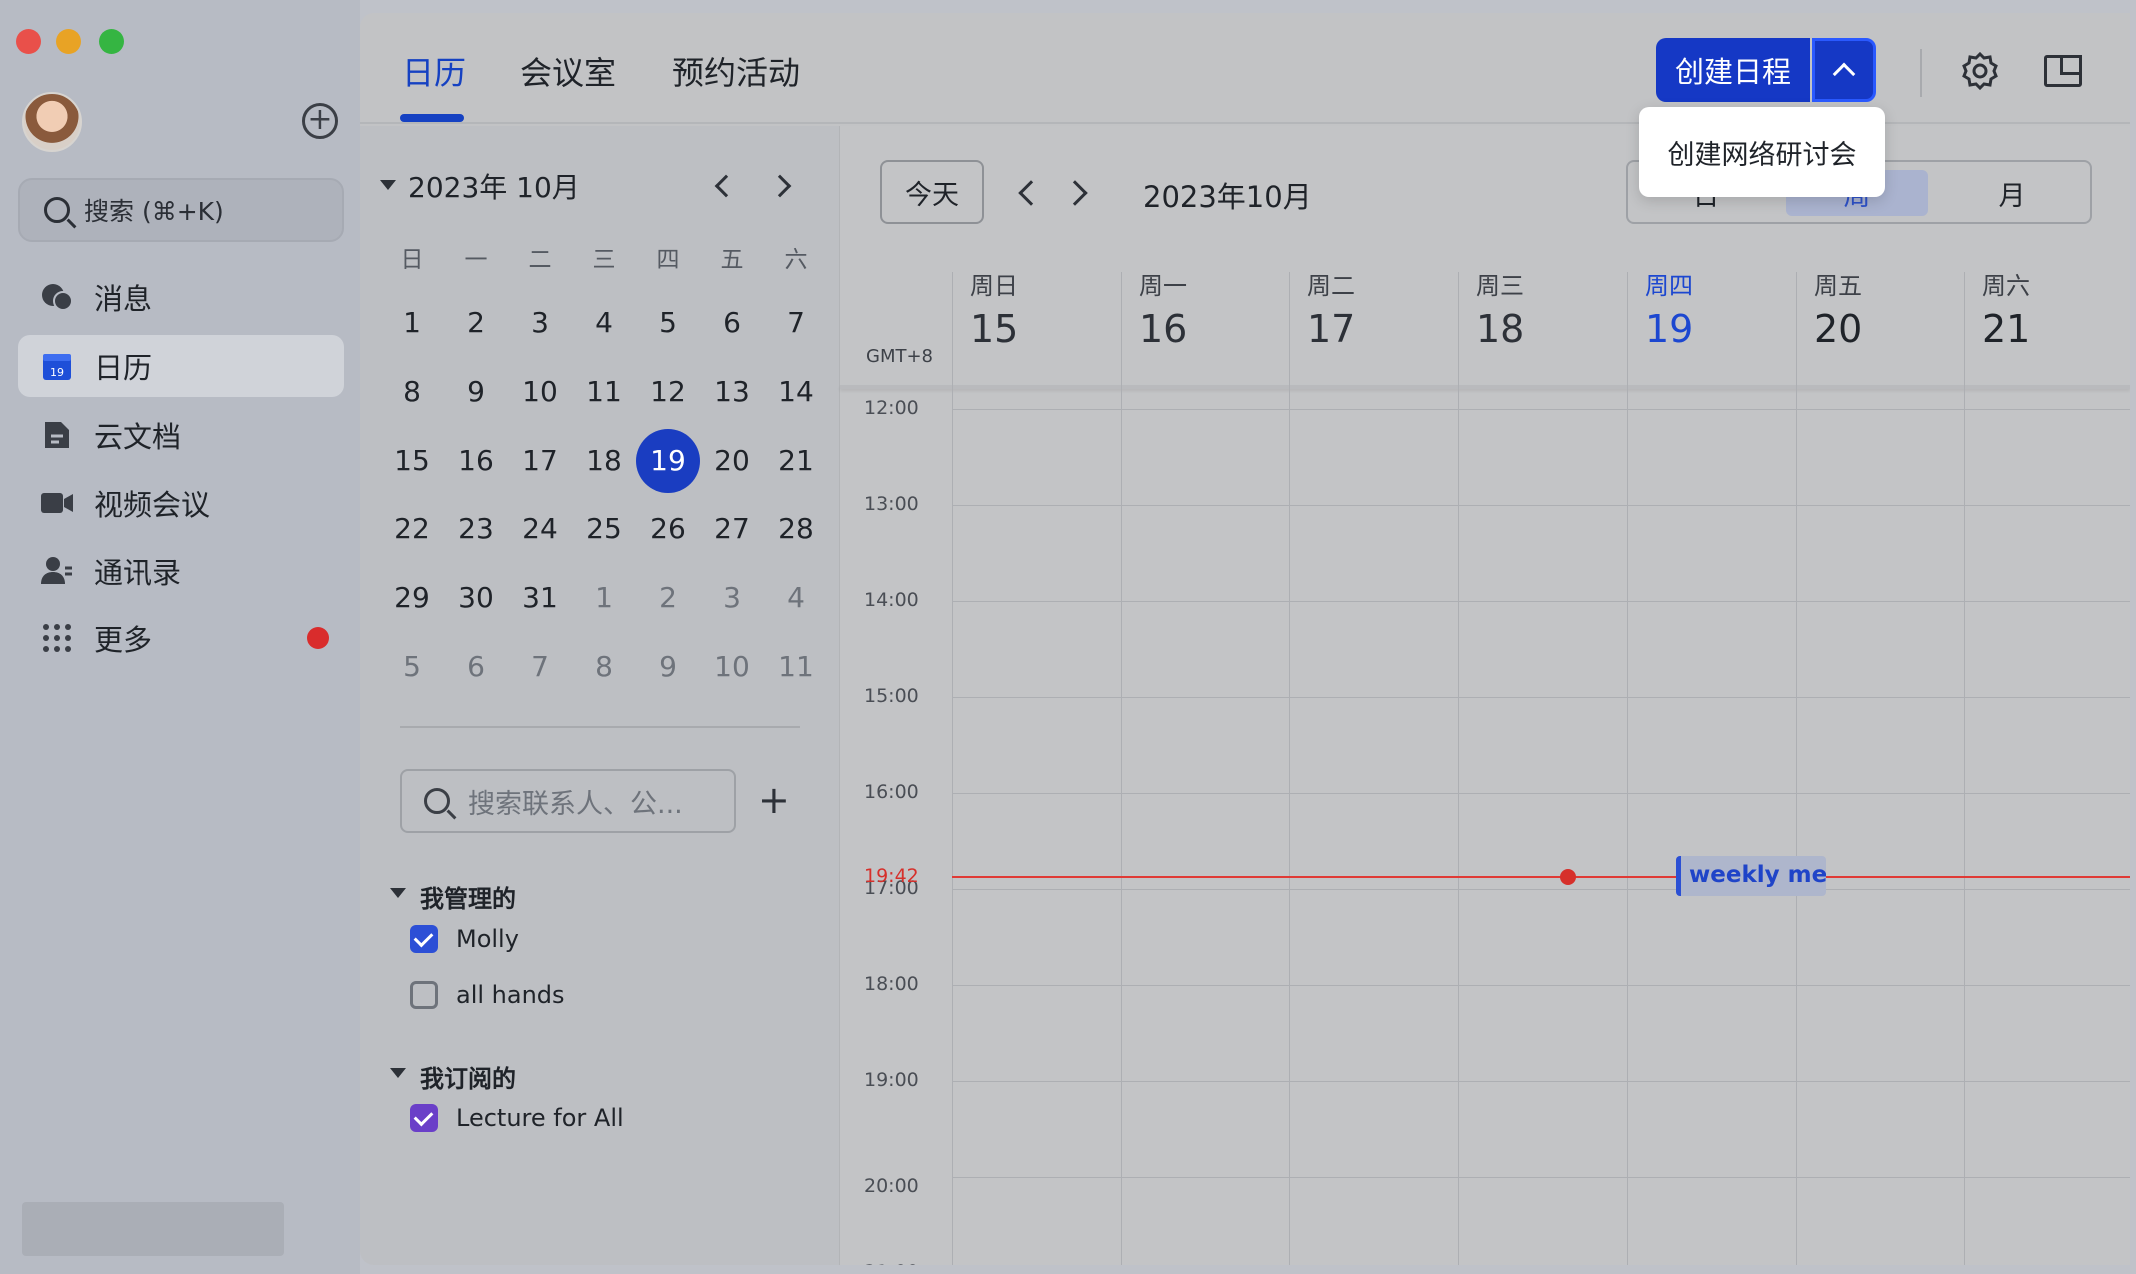 The width and height of the screenshot is (2136, 1274). I want to click on mini-calendar-day: 18, so click(604, 461).